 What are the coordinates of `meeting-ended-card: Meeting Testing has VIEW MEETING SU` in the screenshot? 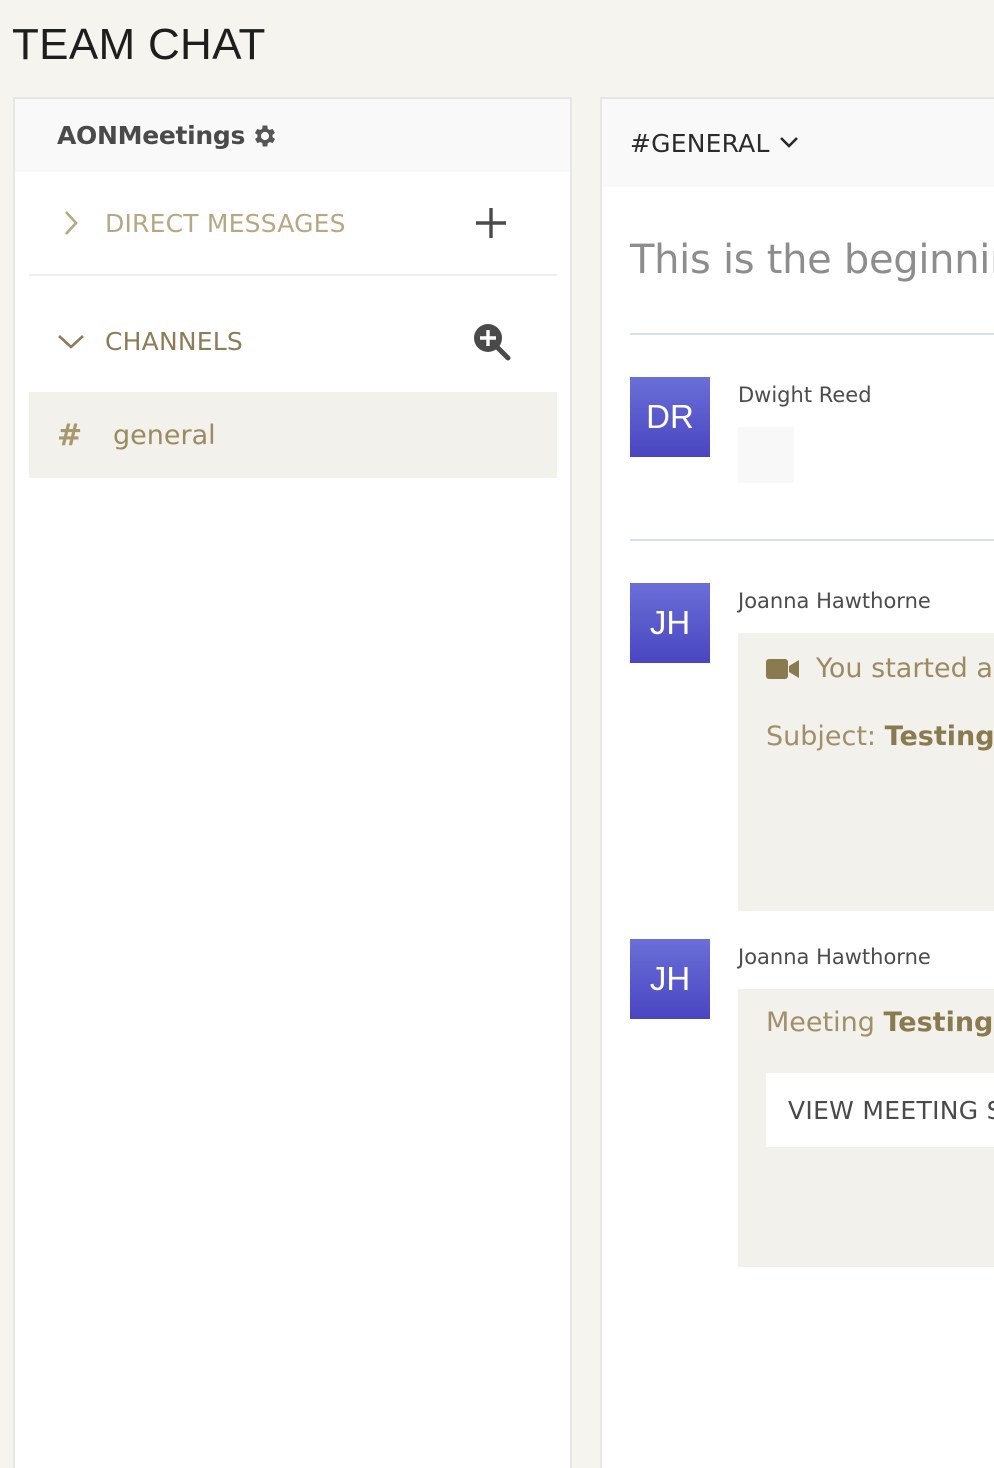 It's located at (866, 1128).